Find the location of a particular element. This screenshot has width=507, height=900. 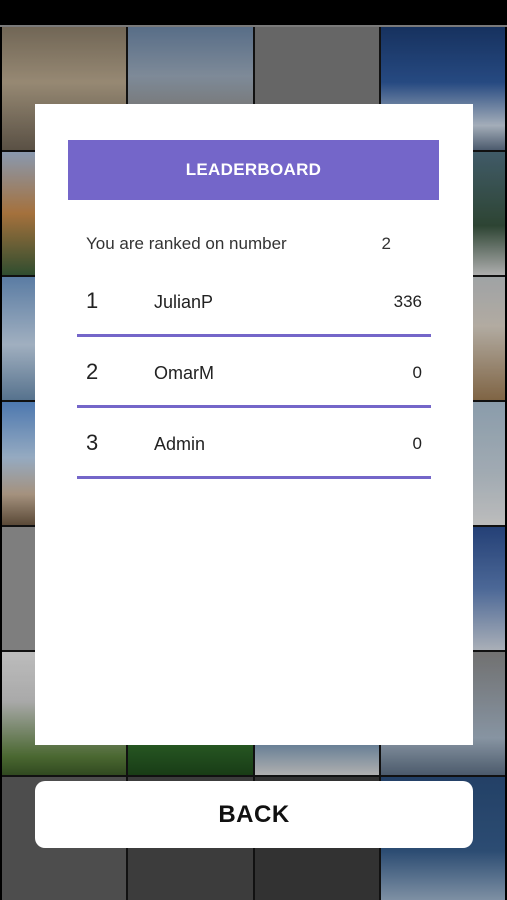

leaderboard-header: LEADERBOARD is located at coordinates (253, 170).